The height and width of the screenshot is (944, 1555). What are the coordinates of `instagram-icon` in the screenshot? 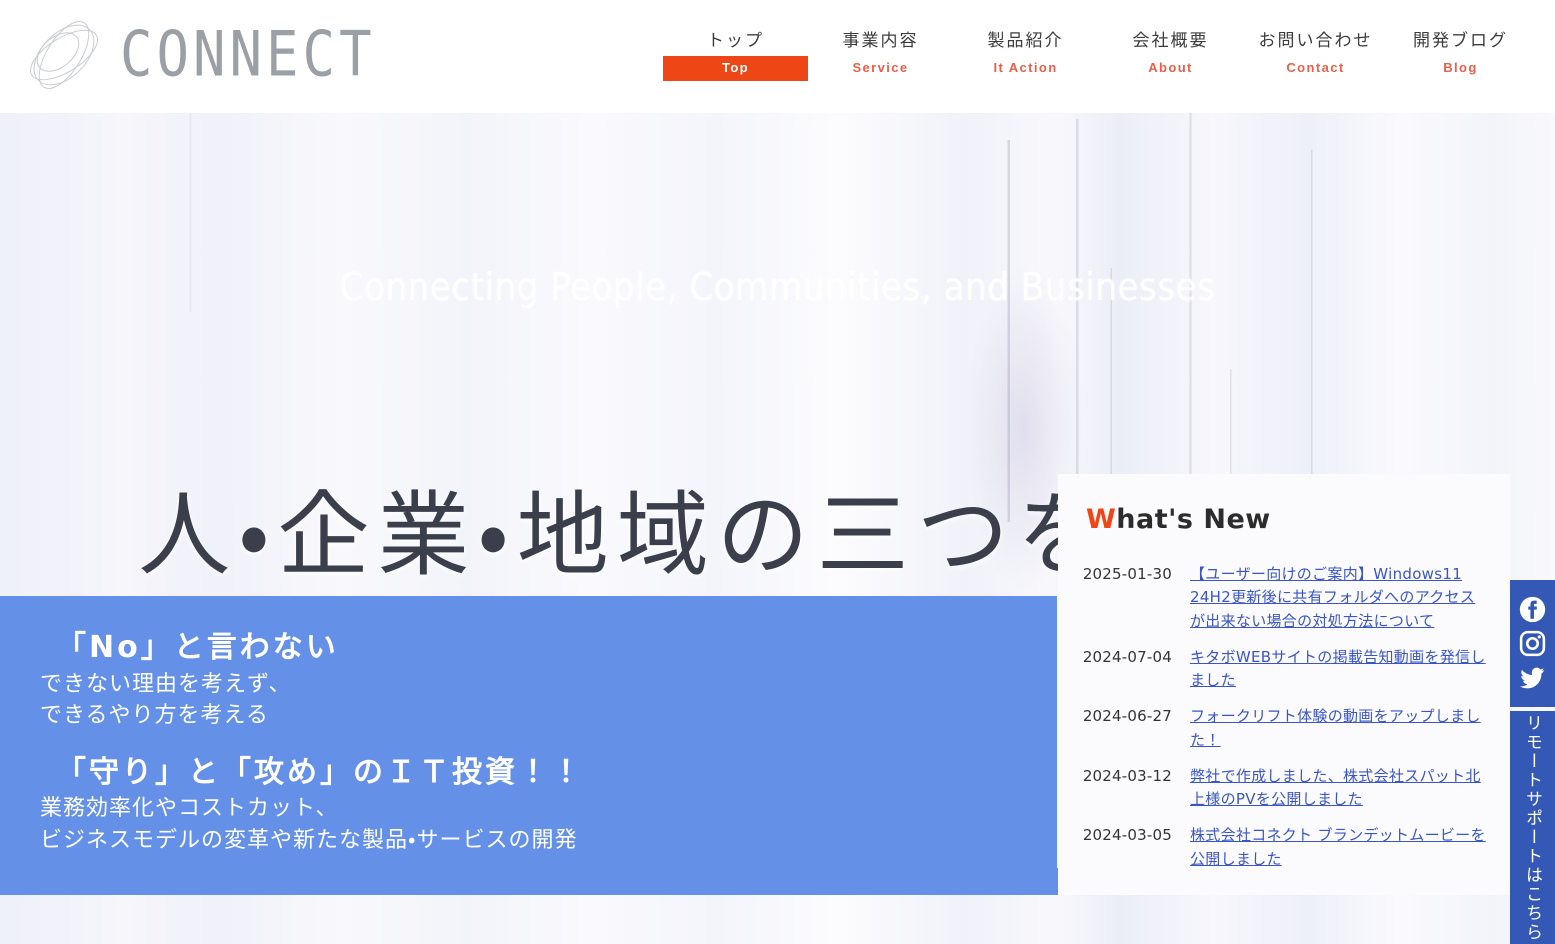 It's located at (1532, 643).